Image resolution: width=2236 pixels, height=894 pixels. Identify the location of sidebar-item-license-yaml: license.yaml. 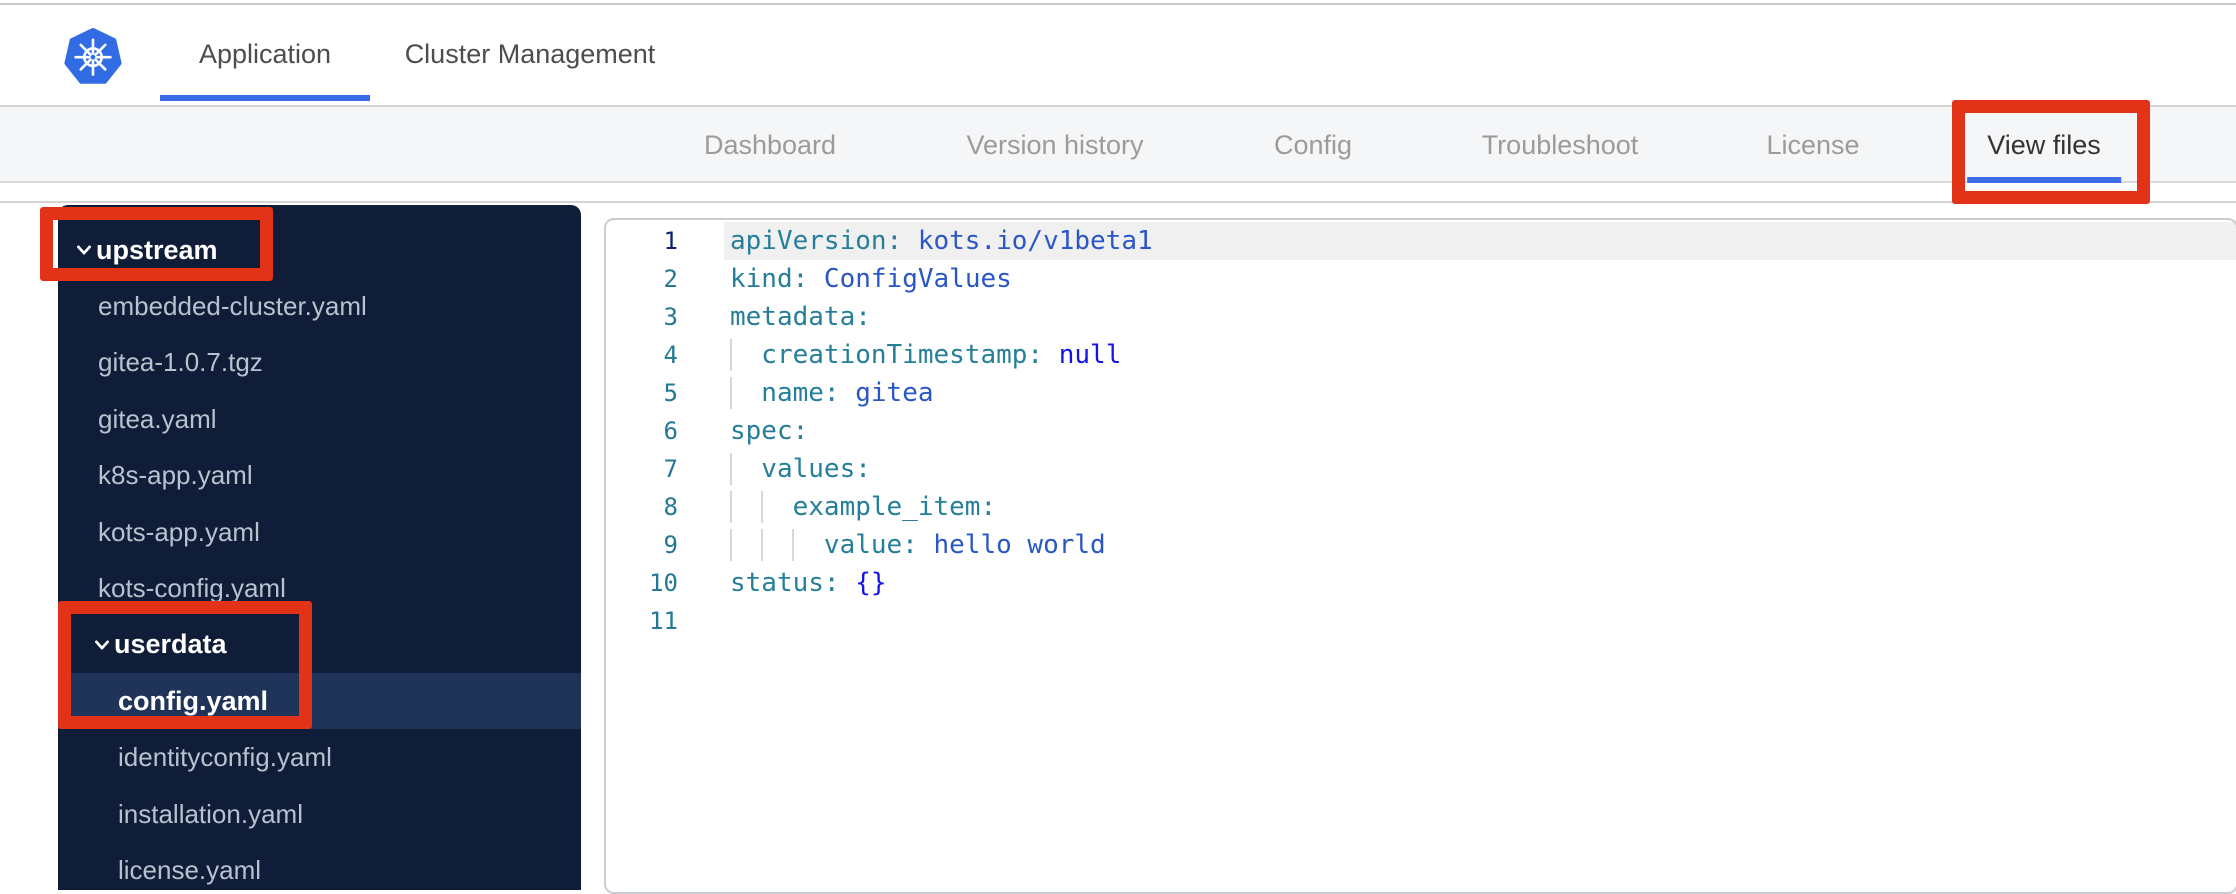
(319, 866).